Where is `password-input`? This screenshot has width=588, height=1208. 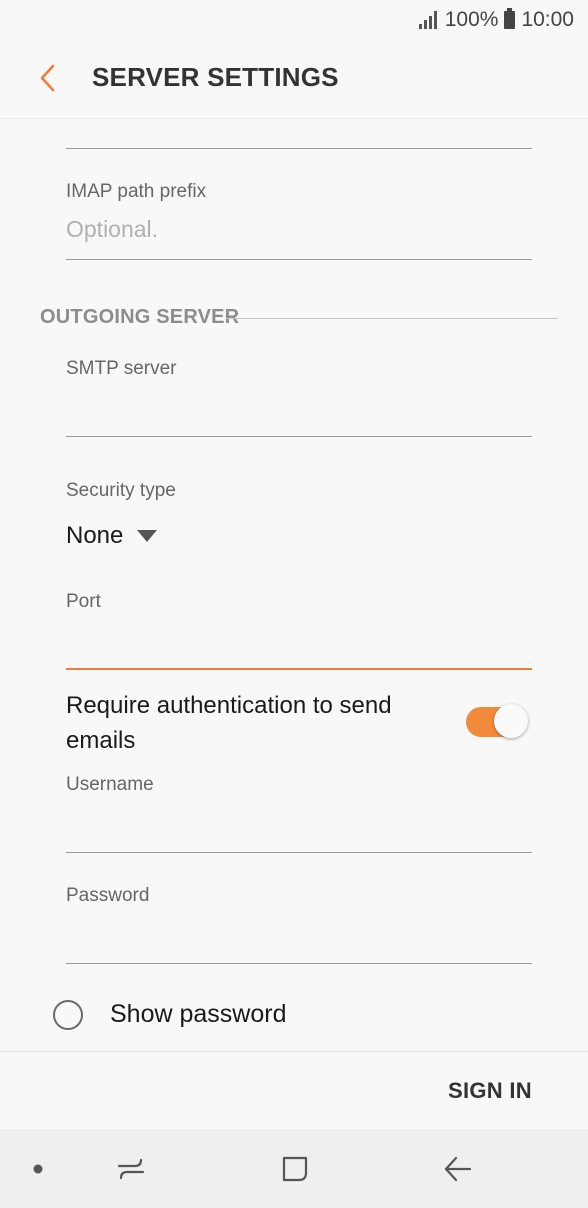
password-input is located at coordinates (299, 939).